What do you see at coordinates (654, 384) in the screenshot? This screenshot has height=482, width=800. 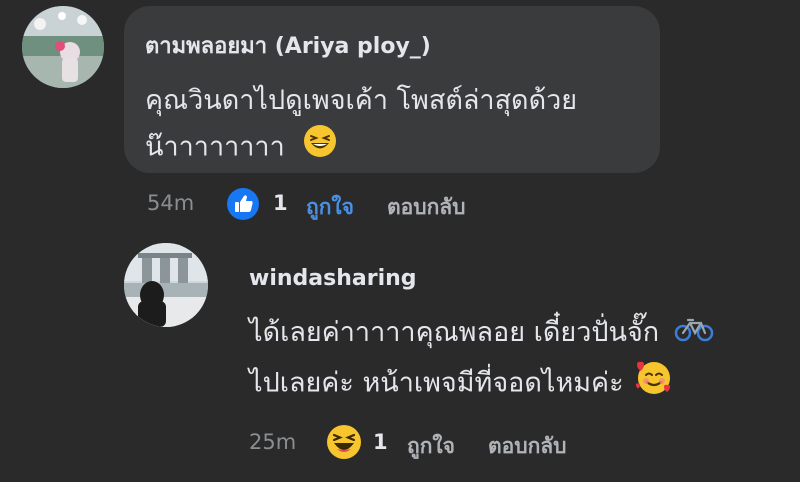 I see `smiling-face-with-hearts-icon` at bounding box center [654, 384].